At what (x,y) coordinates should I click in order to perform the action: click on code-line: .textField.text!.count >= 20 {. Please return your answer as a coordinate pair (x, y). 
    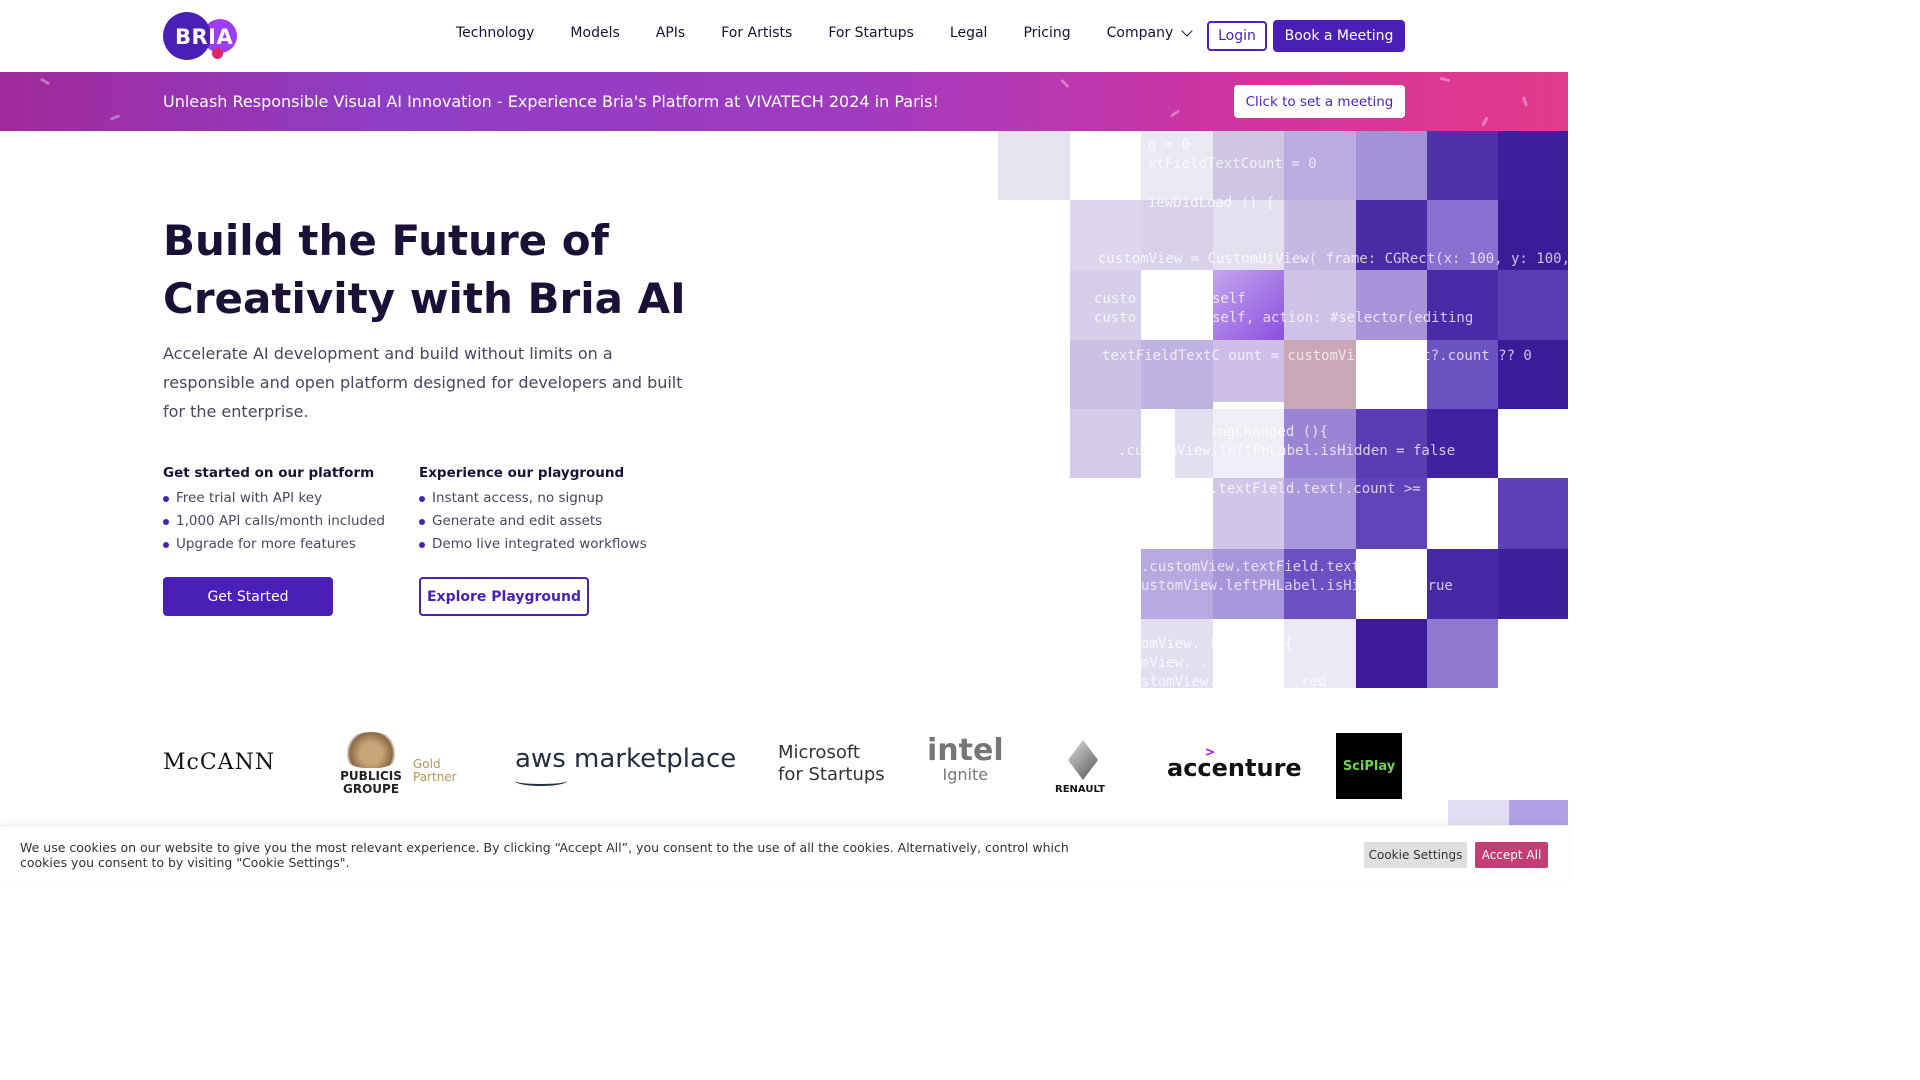
    Looking at the image, I should click on (1336, 489).